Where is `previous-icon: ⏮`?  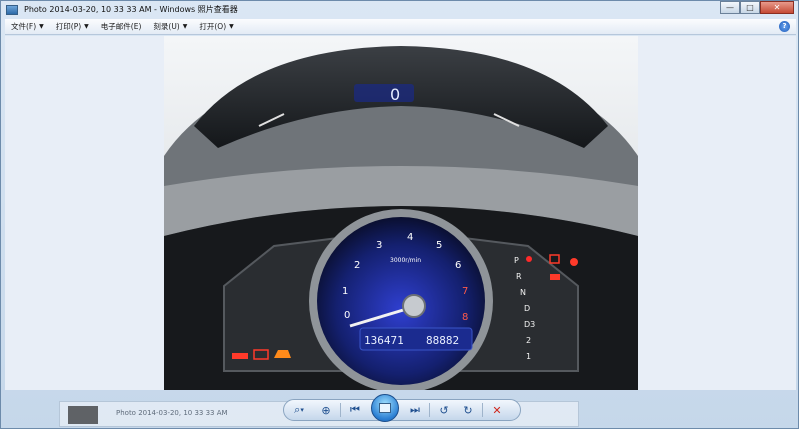
previous-icon: ⏮ is located at coordinates (355, 409).